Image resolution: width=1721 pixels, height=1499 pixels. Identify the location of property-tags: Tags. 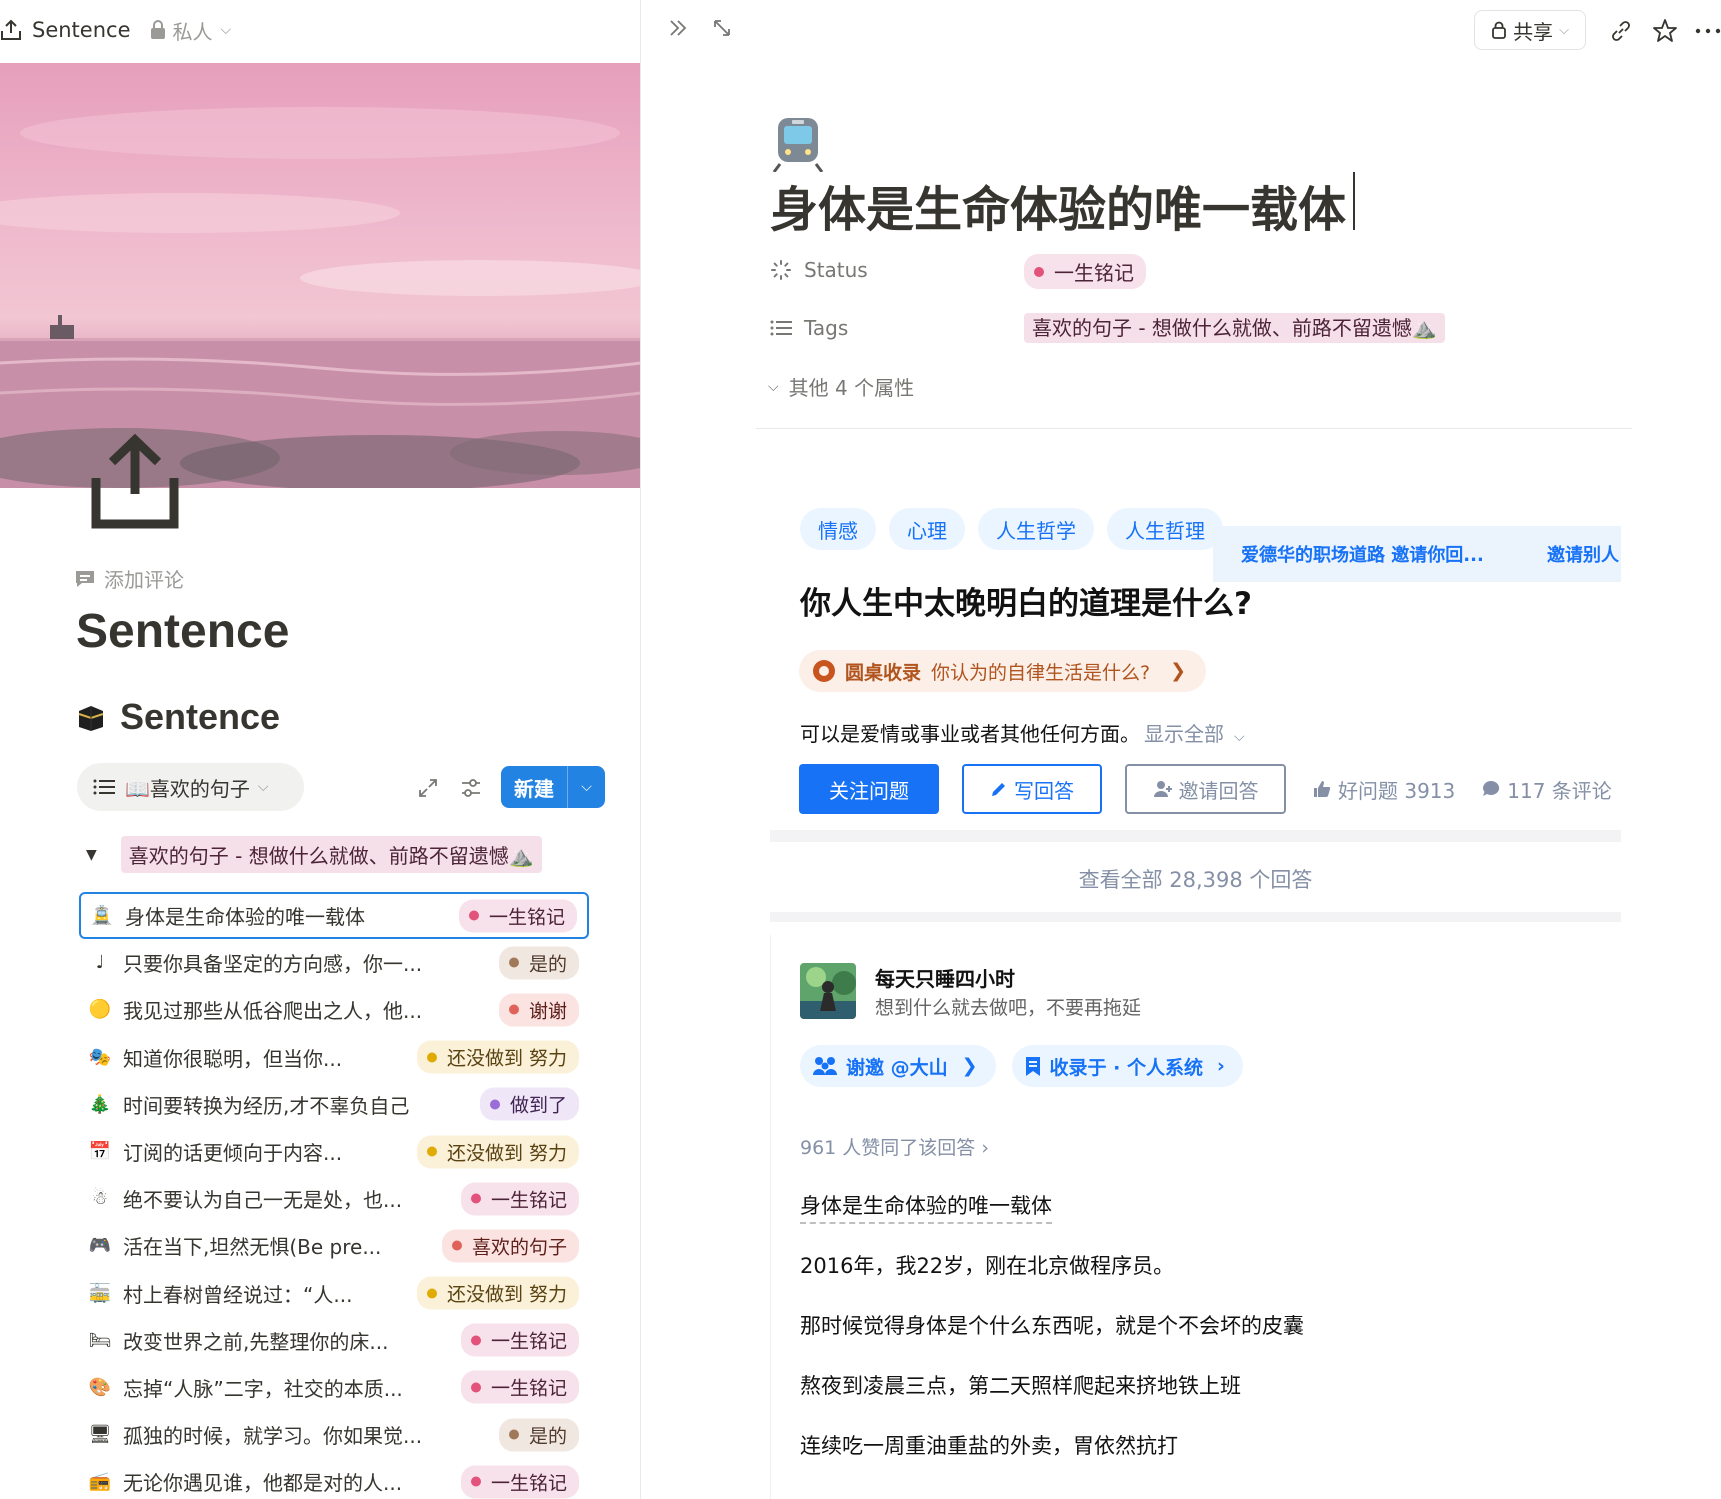
(809, 328).